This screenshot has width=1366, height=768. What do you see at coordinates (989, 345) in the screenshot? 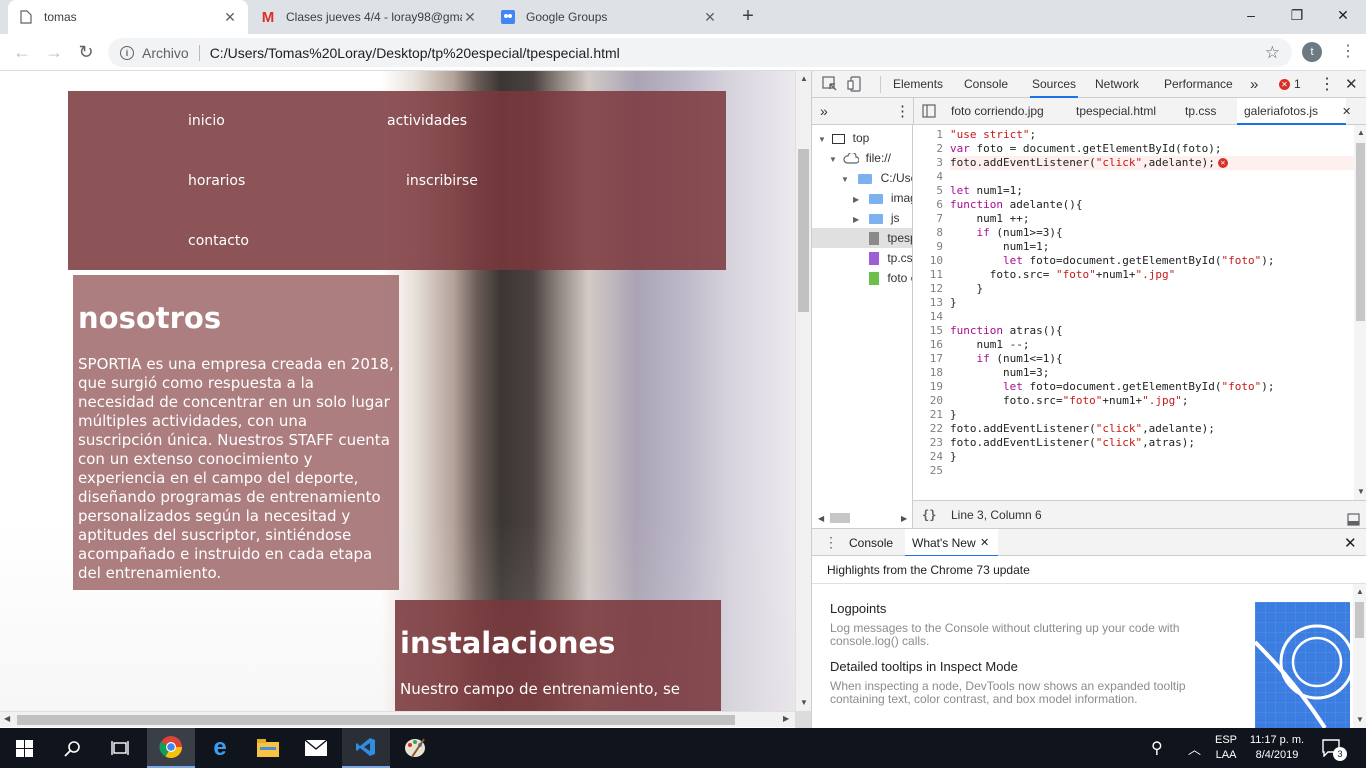
I see `code-line: num1 --;` at bounding box center [989, 345].